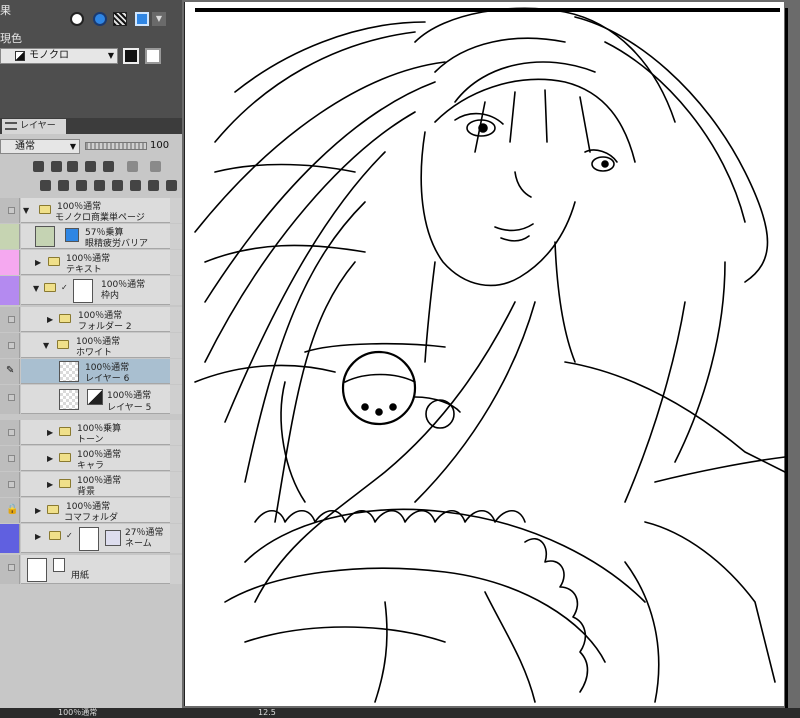  What do you see at coordinates (95, 484) in the screenshot?
I see `layer-body: ▶ 100％通常 背景` at bounding box center [95, 484].